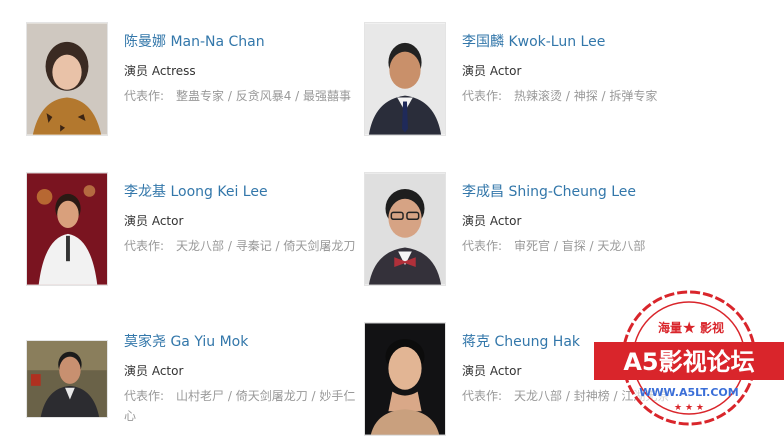 This screenshot has width=784, height=446. What do you see at coordinates (533, 41) in the screenshot?
I see `person-name-link: 李国麟 Kwok-Lun Lee` at bounding box center [533, 41].